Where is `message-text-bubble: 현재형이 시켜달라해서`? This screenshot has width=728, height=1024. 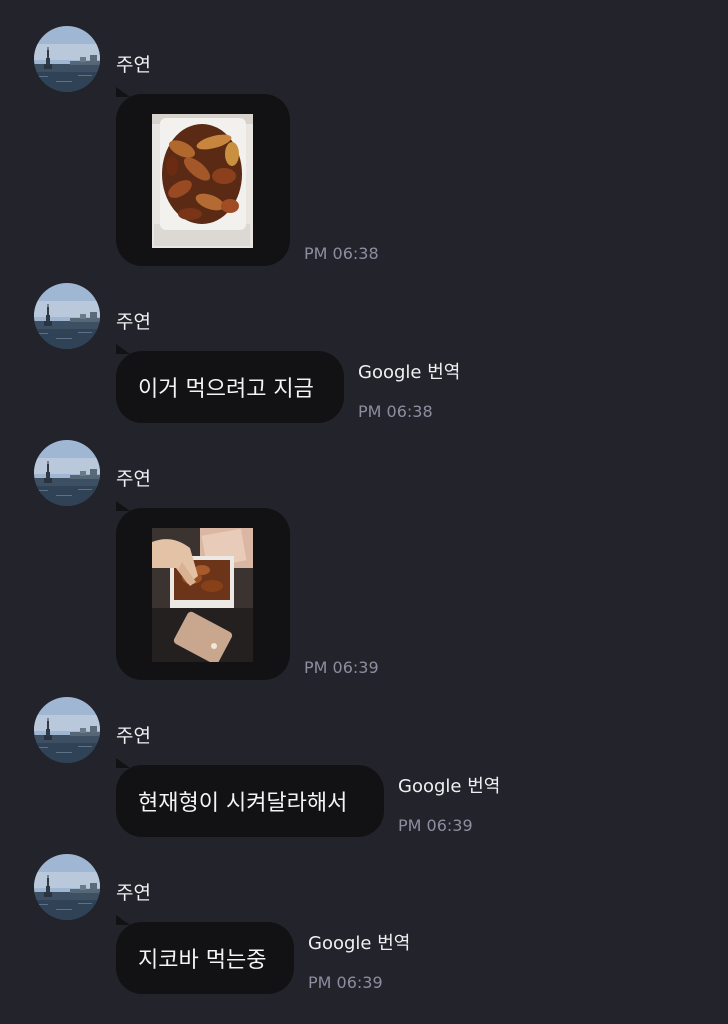 message-text-bubble: 현재형이 시켜달라해서 is located at coordinates (250, 797).